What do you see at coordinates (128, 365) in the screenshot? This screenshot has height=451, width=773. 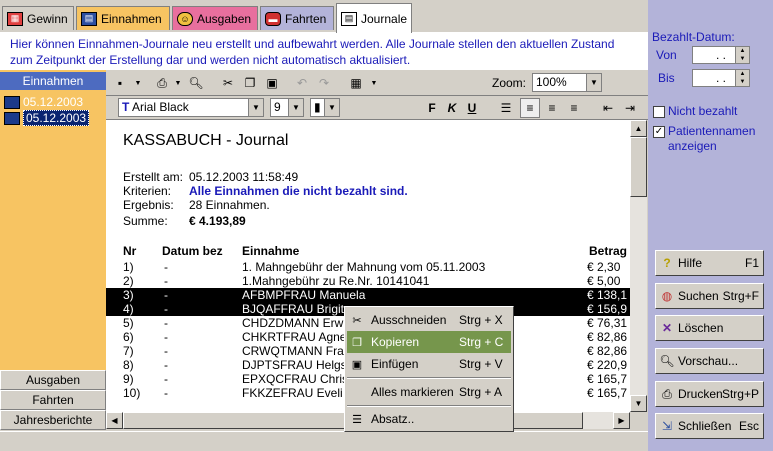 I see `table-cell-nr: 8)` at bounding box center [128, 365].